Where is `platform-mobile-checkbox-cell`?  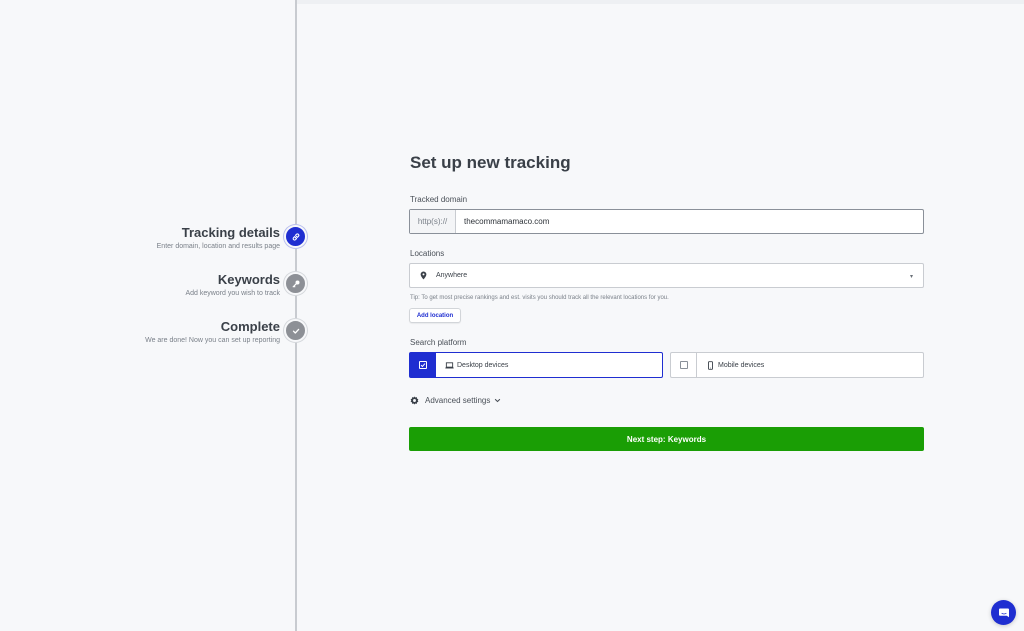 platform-mobile-checkbox-cell is located at coordinates (684, 365).